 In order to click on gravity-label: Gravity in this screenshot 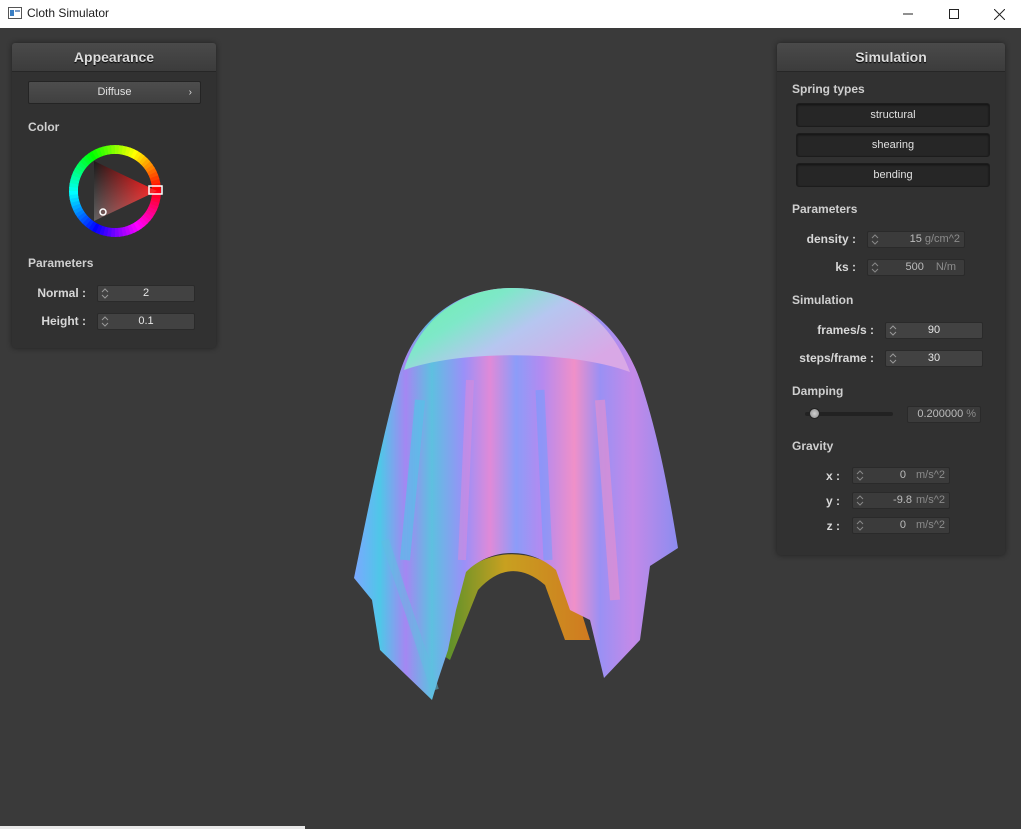, I will do `click(813, 446)`.